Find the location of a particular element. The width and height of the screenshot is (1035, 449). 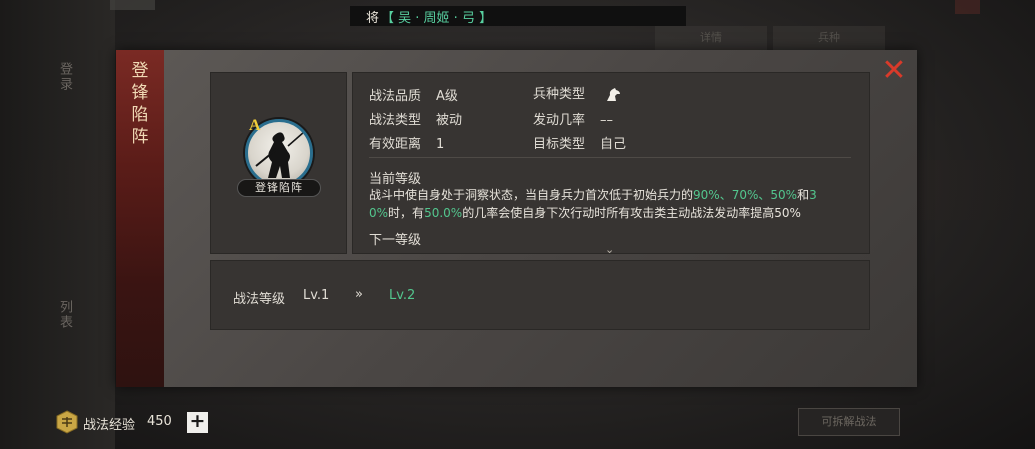

attr-target: 目标类型 自己 is located at coordinates (579, 142).